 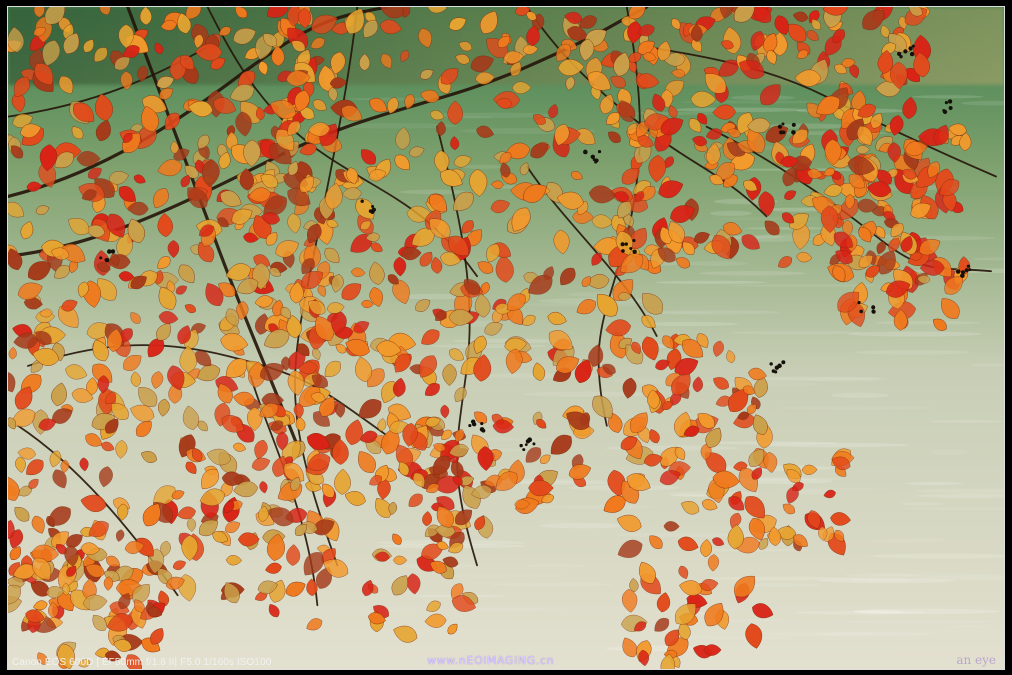 I want to click on website-watermark: www.nEOiMAGING.cn, so click(x=491, y=660).